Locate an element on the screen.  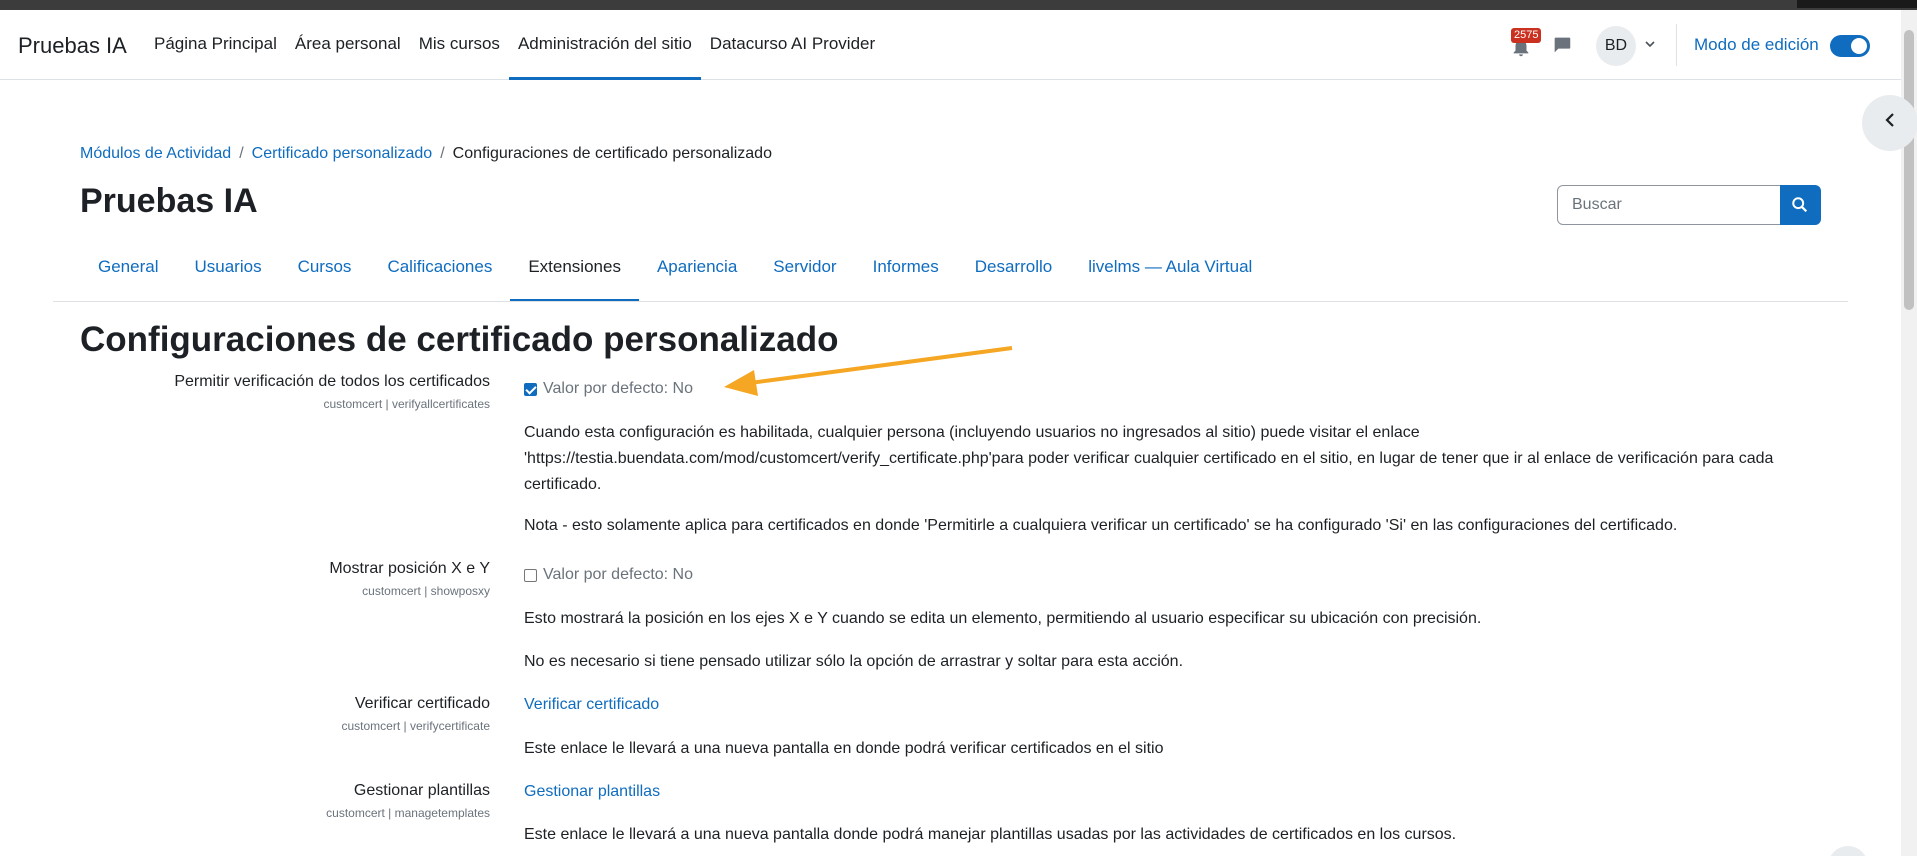
notification-count-badge: 2575 is located at coordinates (1526, 35).